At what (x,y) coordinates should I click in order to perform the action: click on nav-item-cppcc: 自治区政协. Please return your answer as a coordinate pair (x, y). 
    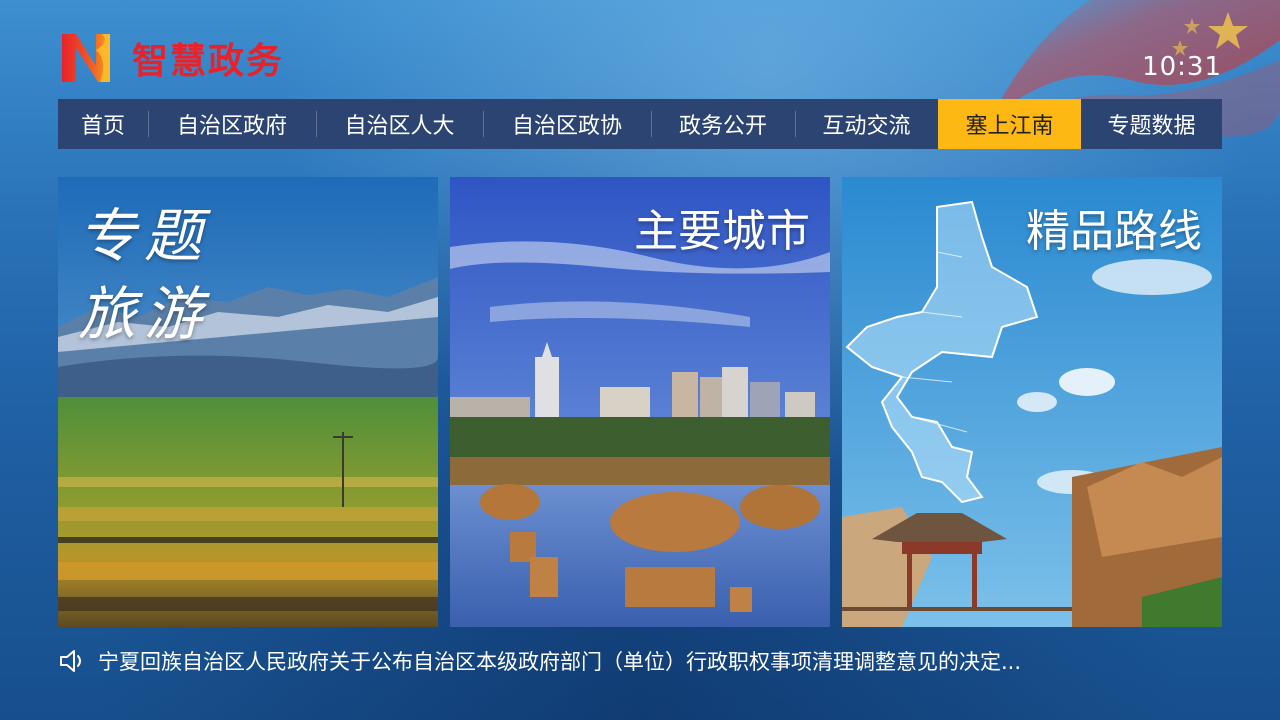
    Looking at the image, I should click on (567, 124).